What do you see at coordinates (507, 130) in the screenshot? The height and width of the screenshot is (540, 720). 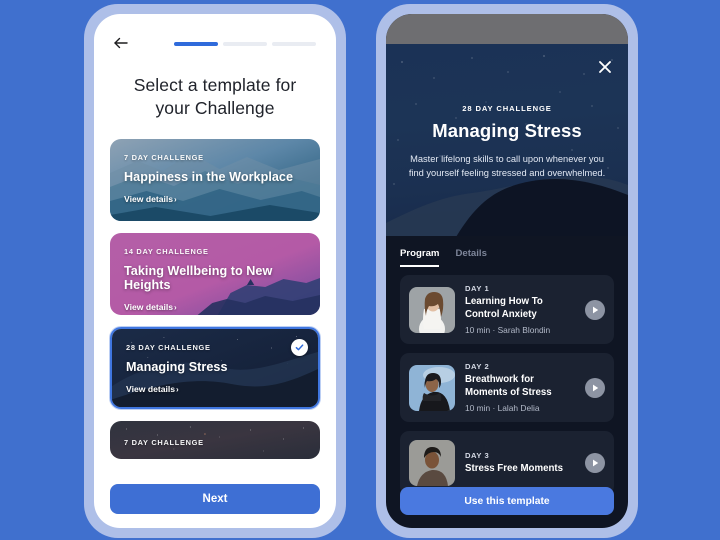 I see `hero-title: Managing Stress` at bounding box center [507, 130].